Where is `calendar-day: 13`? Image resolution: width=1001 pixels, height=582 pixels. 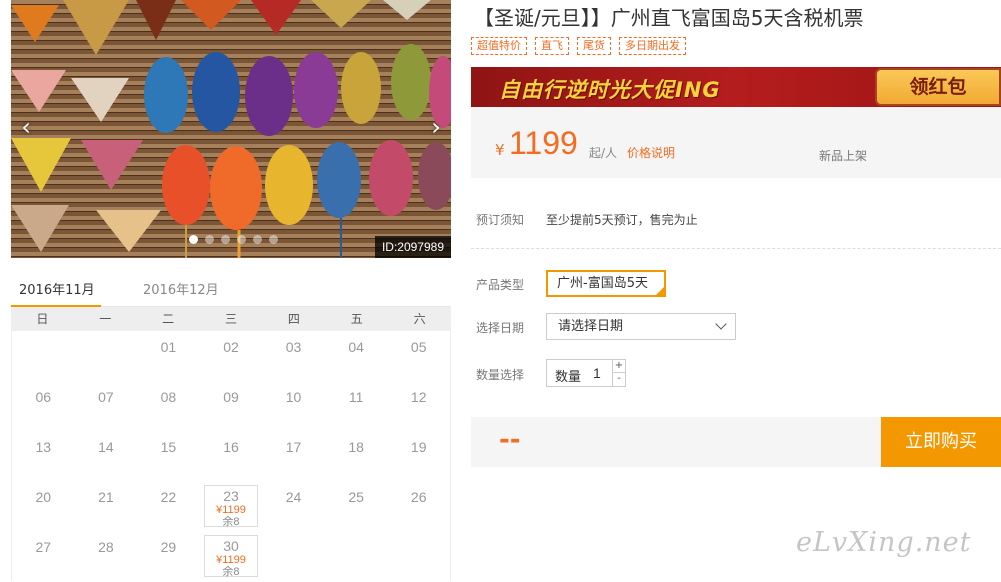 calendar-day: 13 is located at coordinates (43, 456).